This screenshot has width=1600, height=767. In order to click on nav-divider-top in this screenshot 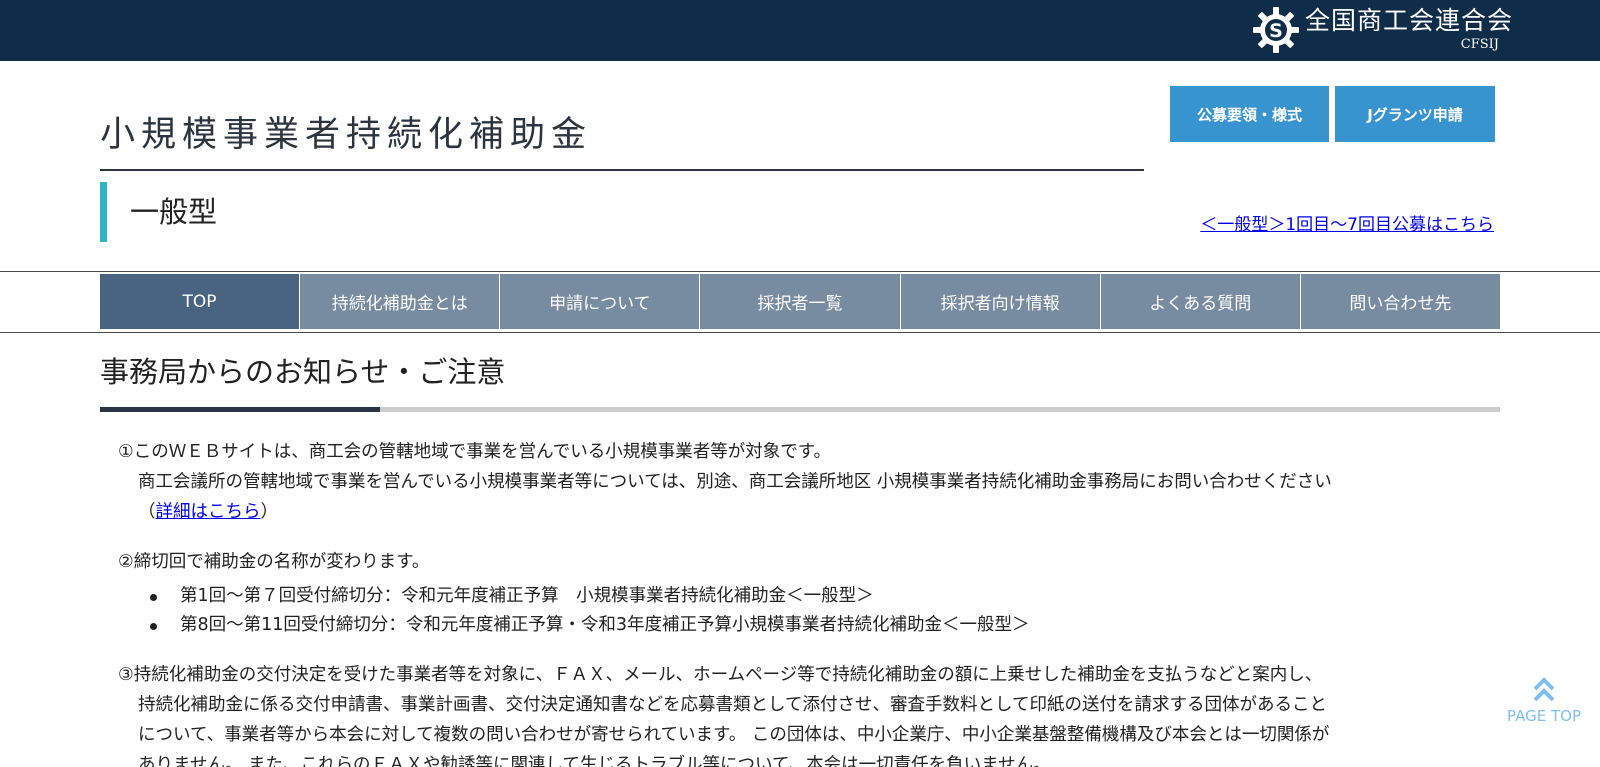, I will do `click(800, 271)`.